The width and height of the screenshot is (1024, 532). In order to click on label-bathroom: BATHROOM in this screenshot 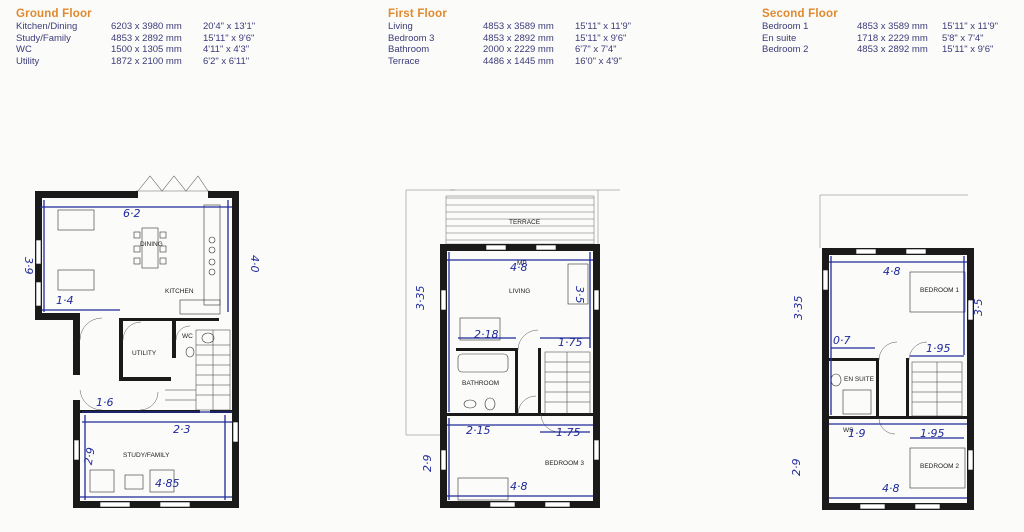, I will do `click(480, 383)`.